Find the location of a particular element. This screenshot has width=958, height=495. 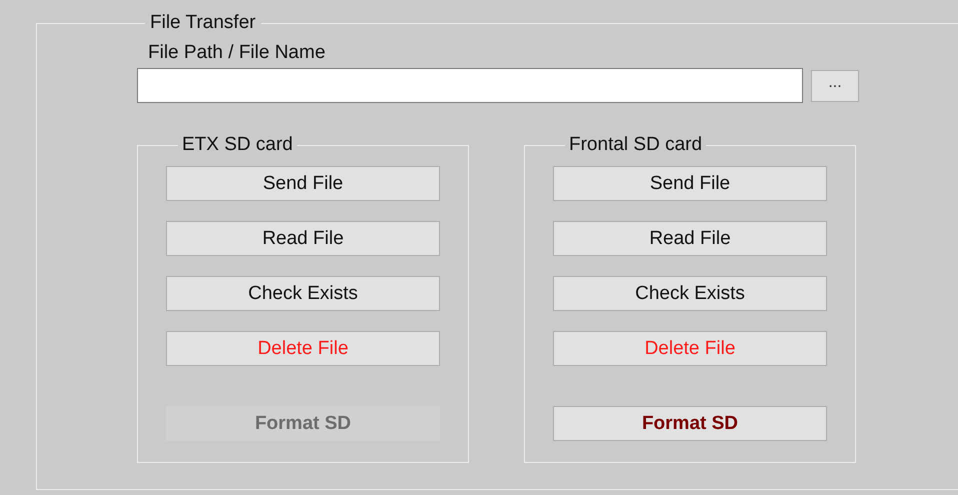

field-label: File Path / File Name is located at coordinates (237, 53).